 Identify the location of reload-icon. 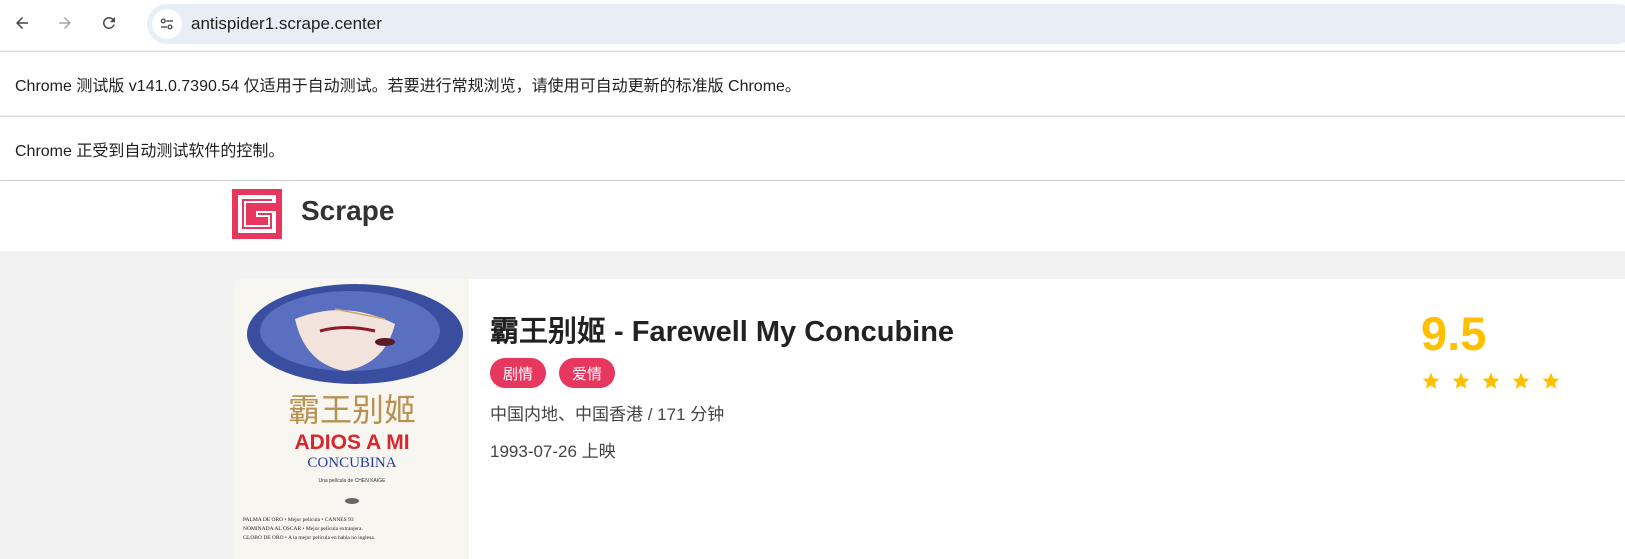
(108, 22).